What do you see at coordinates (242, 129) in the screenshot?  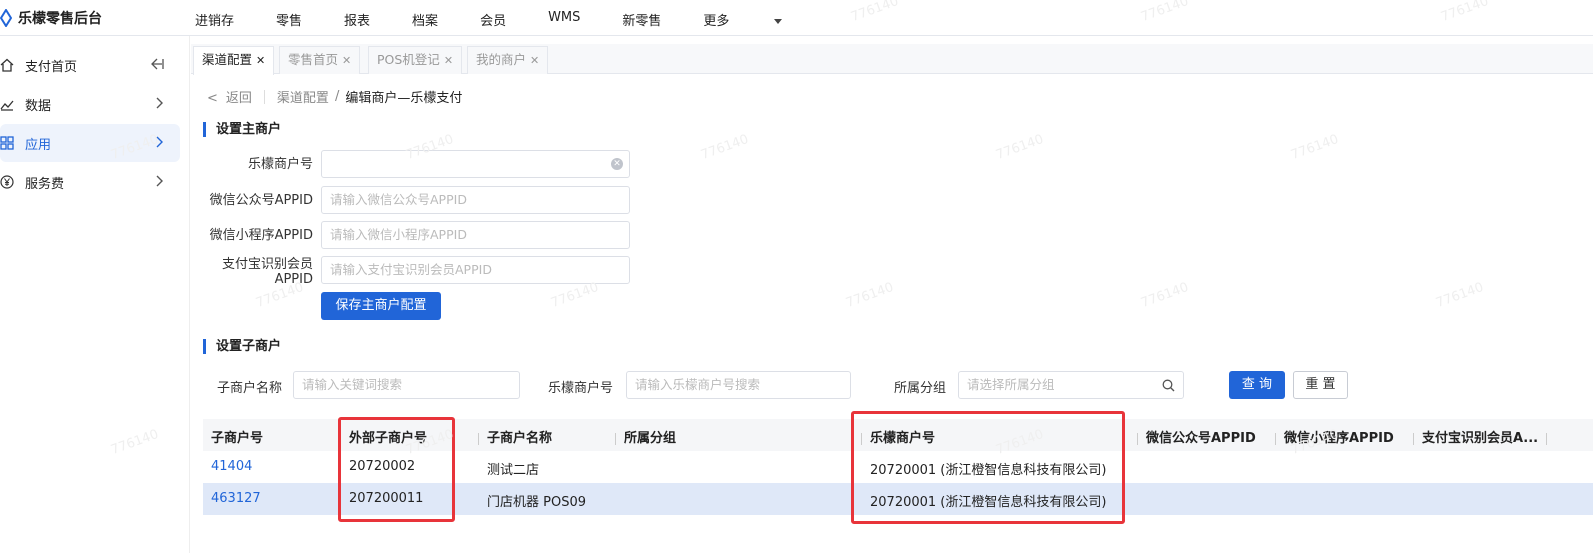 I see `main-merchant-title: 设置主商户` at bounding box center [242, 129].